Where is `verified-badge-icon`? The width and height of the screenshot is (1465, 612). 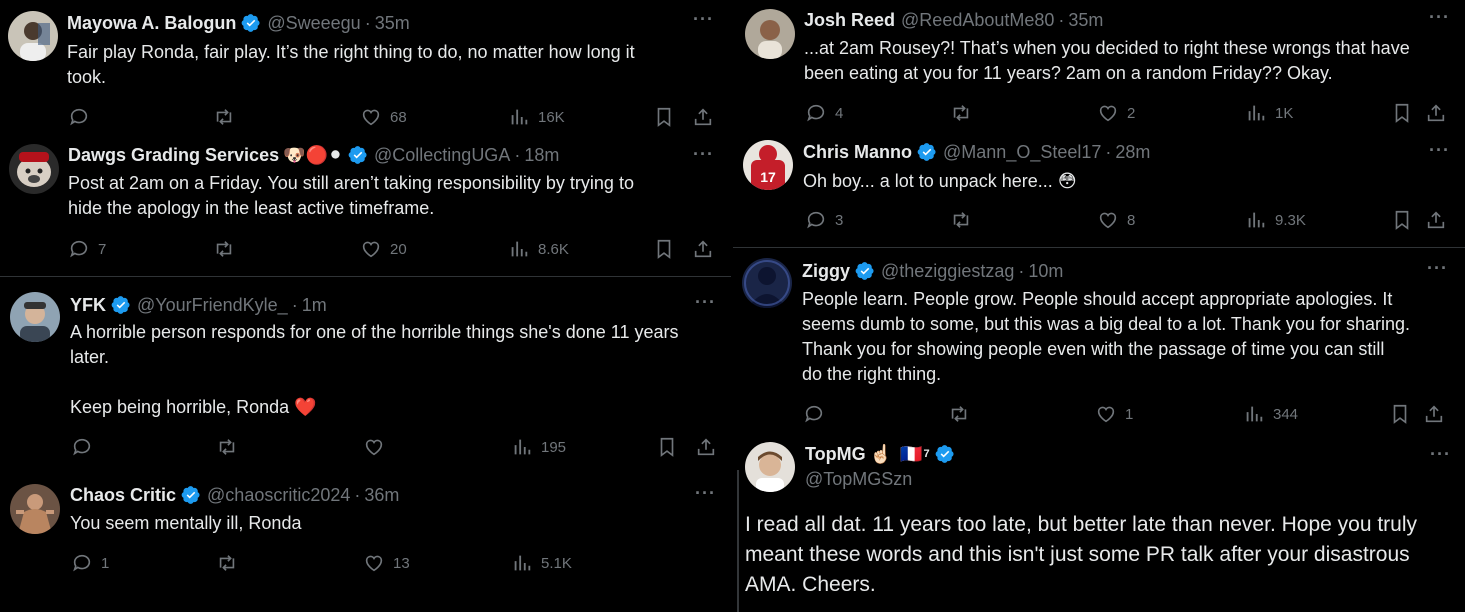
verified-badge-icon is located at coordinates (250, 23).